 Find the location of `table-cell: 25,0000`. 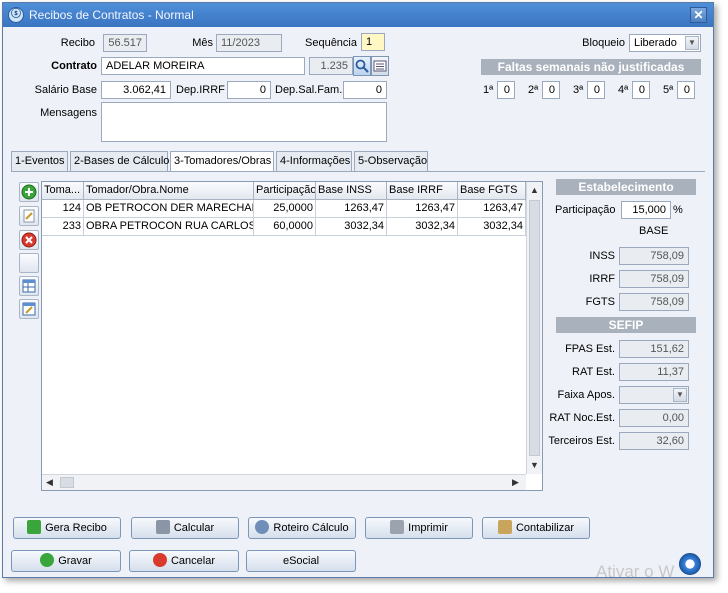

table-cell: 25,0000 is located at coordinates (285, 209).